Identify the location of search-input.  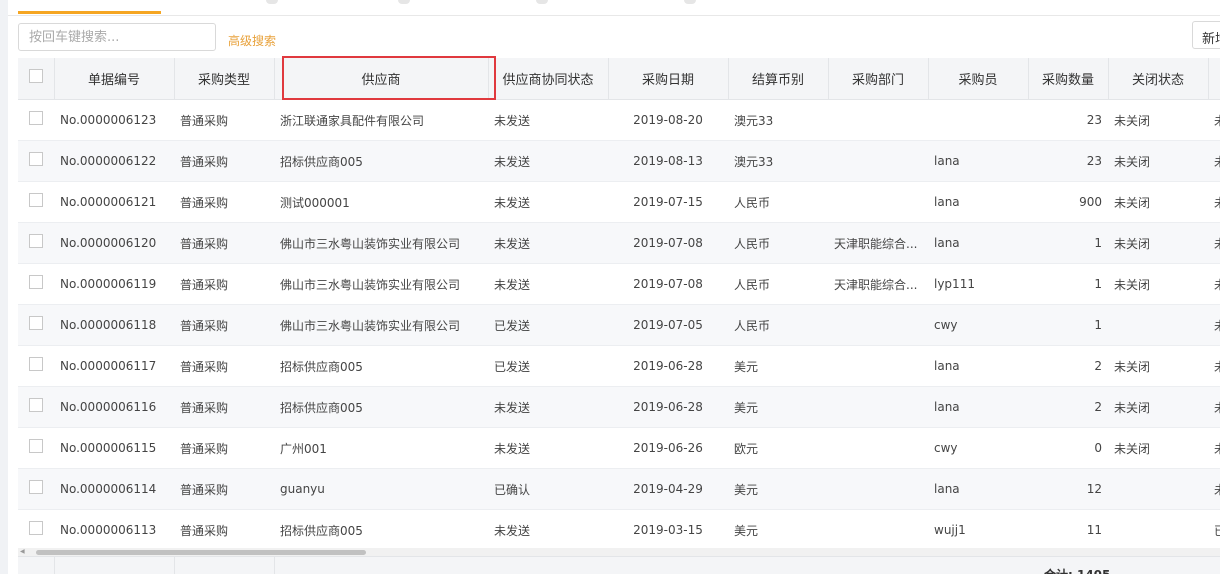
(117, 37).